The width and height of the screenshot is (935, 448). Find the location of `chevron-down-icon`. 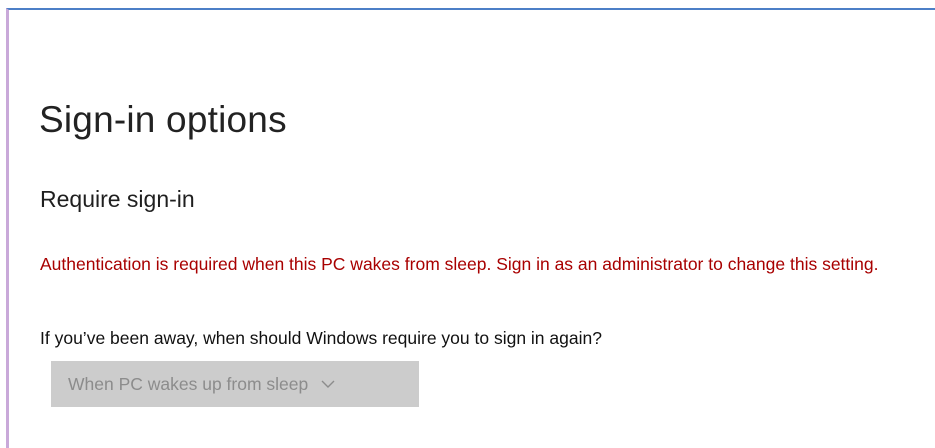

chevron-down-icon is located at coordinates (328, 384).